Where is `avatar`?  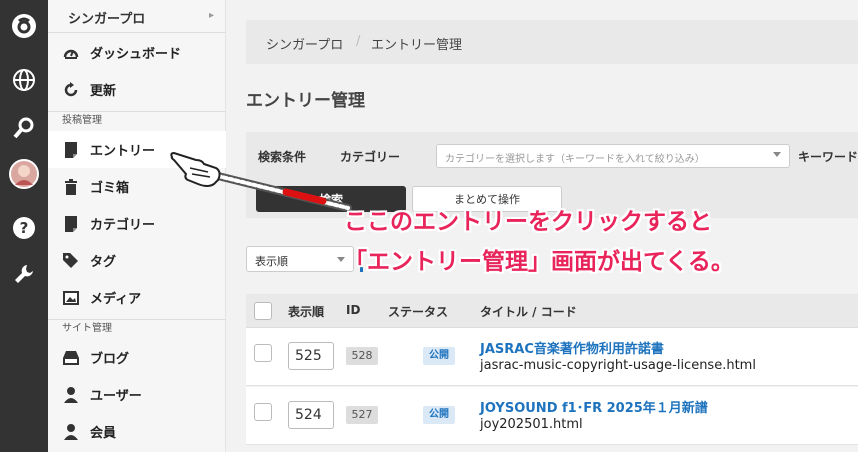 avatar is located at coordinates (24, 174).